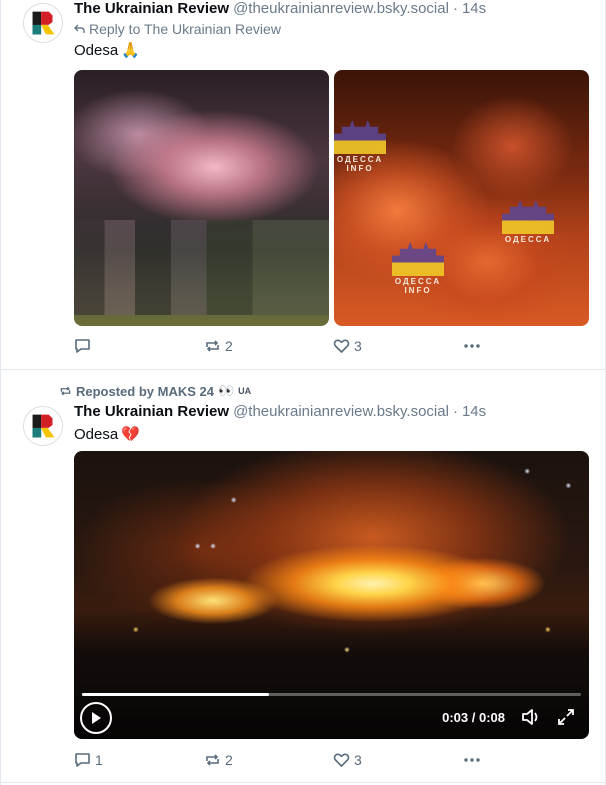 The width and height of the screenshot is (606, 785). What do you see at coordinates (245, 391) in the screenshot?
I see `repost-suffix: UA` at bounding box center [245, 391].